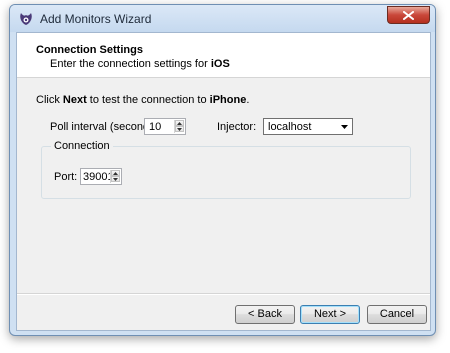 This screenshot has height=353, width=450. What do you see at coordinates (98, 177) in the screenshot?
I see `port-value: 39001` at bounding box center [98, 177].